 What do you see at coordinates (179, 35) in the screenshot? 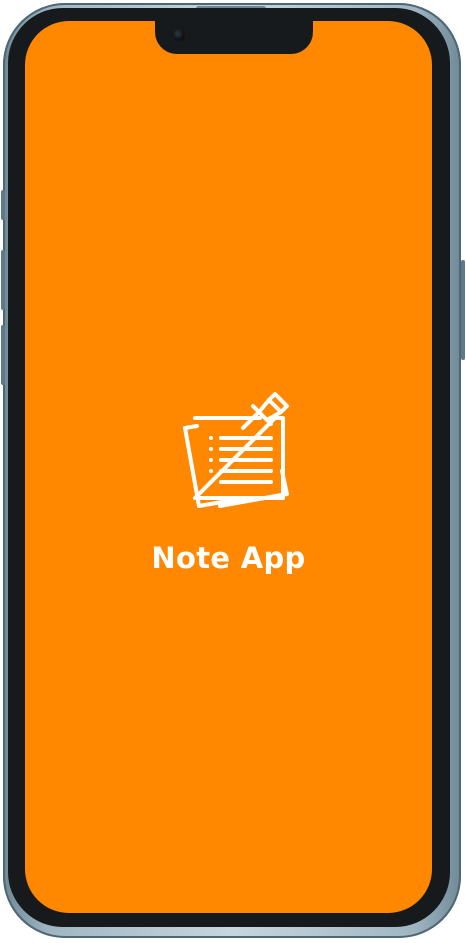
I see `front-camera` at bounding box center [179, 35].